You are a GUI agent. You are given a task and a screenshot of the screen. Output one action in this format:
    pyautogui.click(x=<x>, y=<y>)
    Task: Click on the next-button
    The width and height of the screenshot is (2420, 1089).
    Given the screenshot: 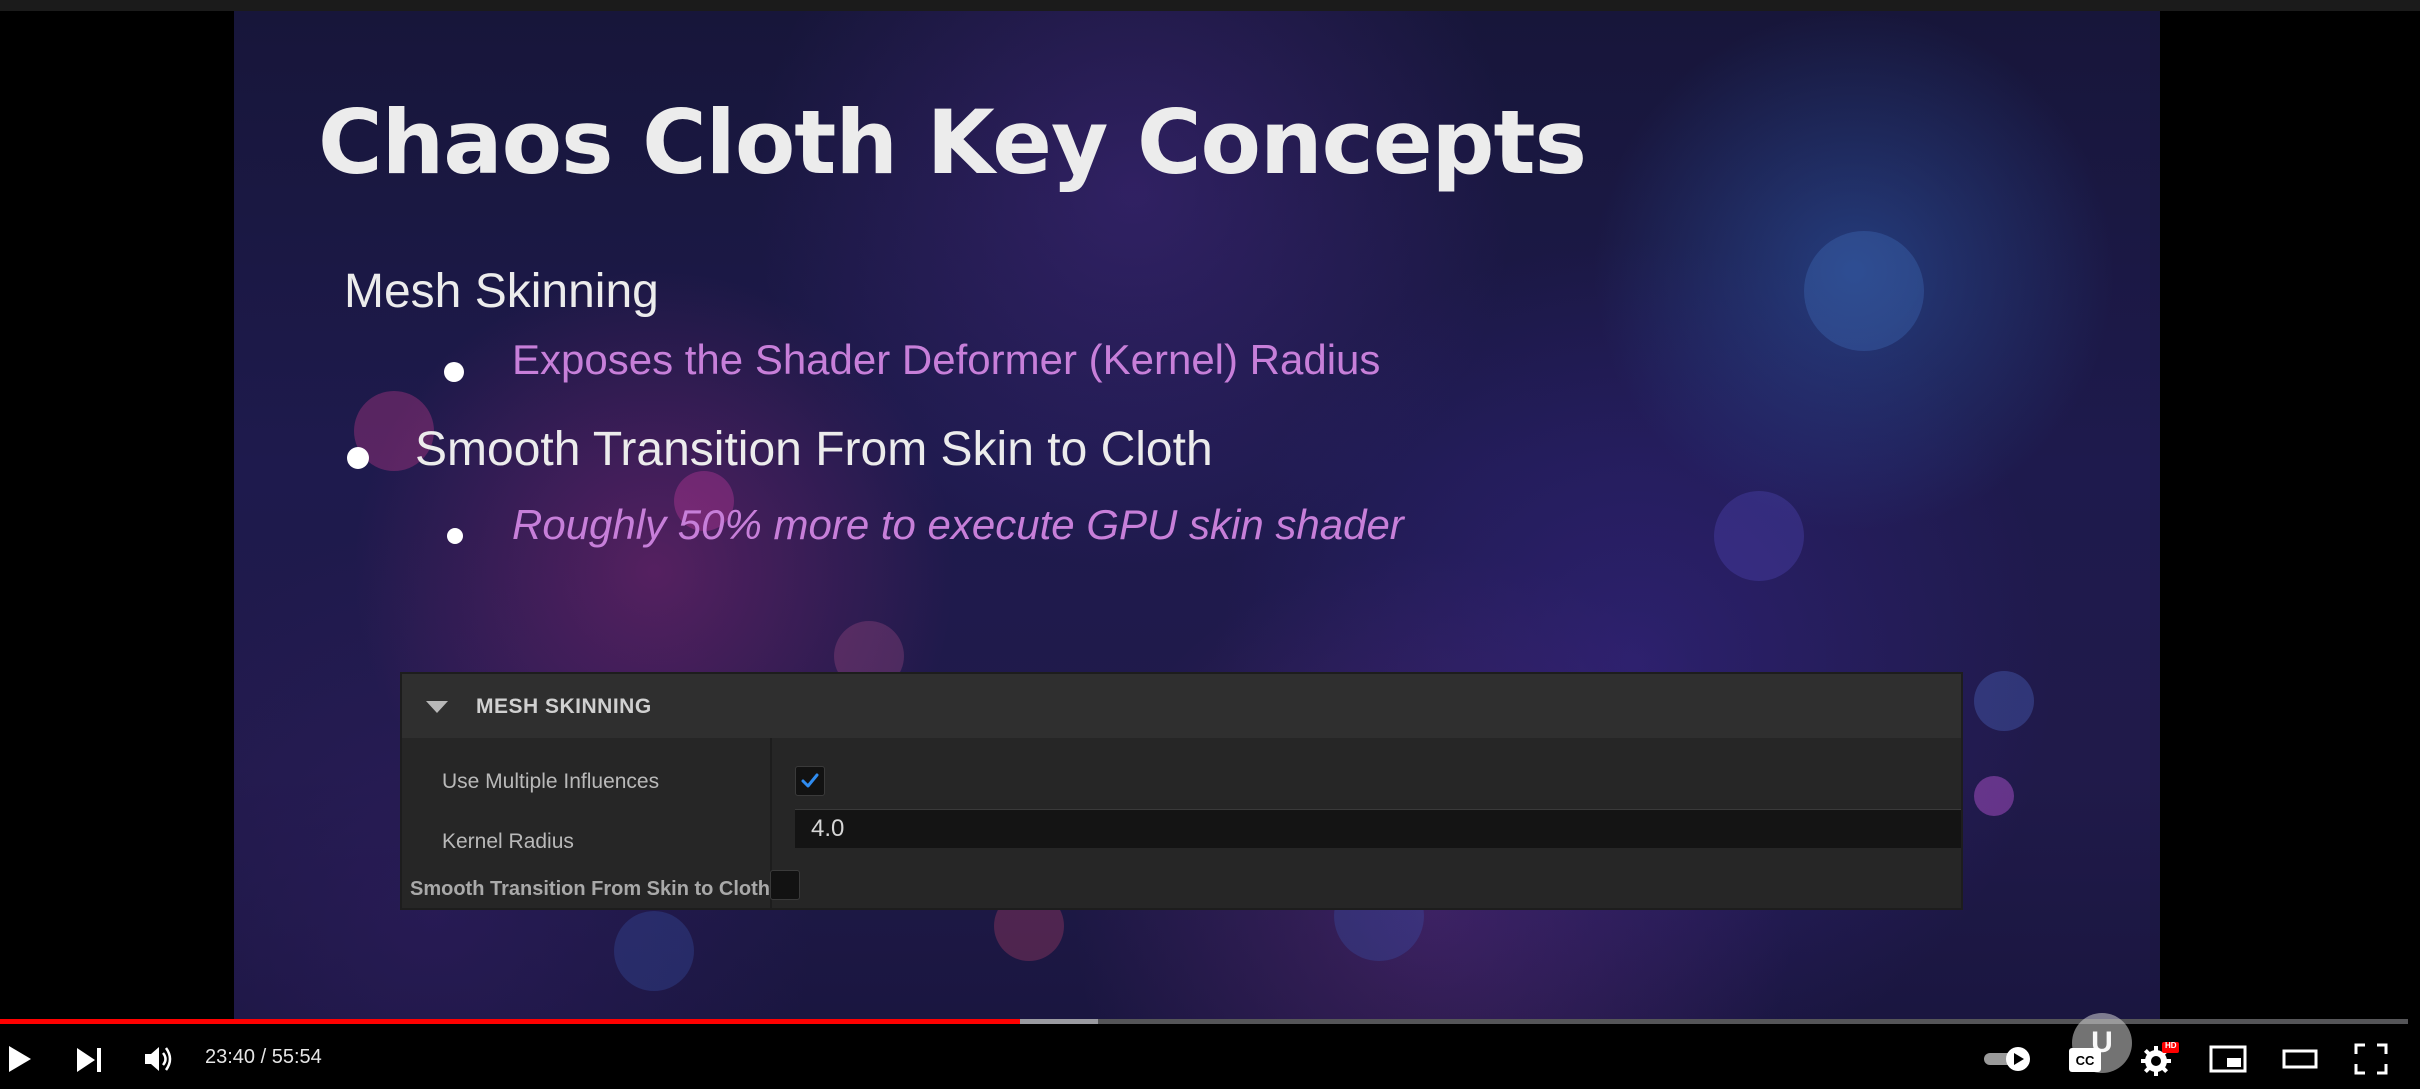 What is the action you would take?
    pyautogui.click(x=90, y=1062)
    